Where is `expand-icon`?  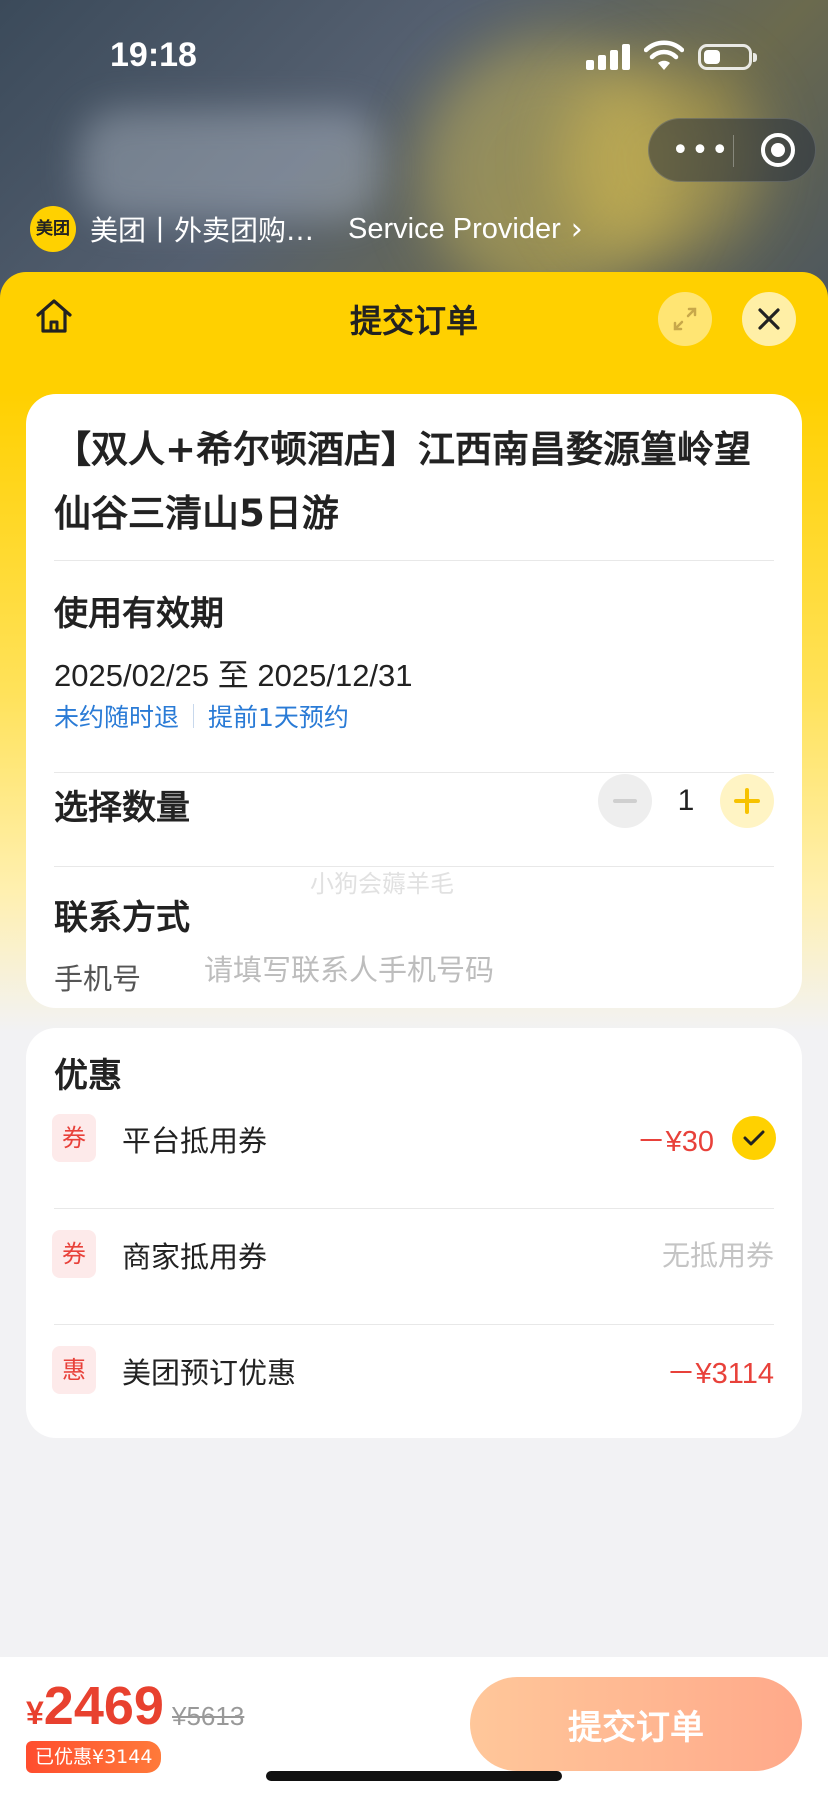 expand-icon is located at coordinates (685, 319).